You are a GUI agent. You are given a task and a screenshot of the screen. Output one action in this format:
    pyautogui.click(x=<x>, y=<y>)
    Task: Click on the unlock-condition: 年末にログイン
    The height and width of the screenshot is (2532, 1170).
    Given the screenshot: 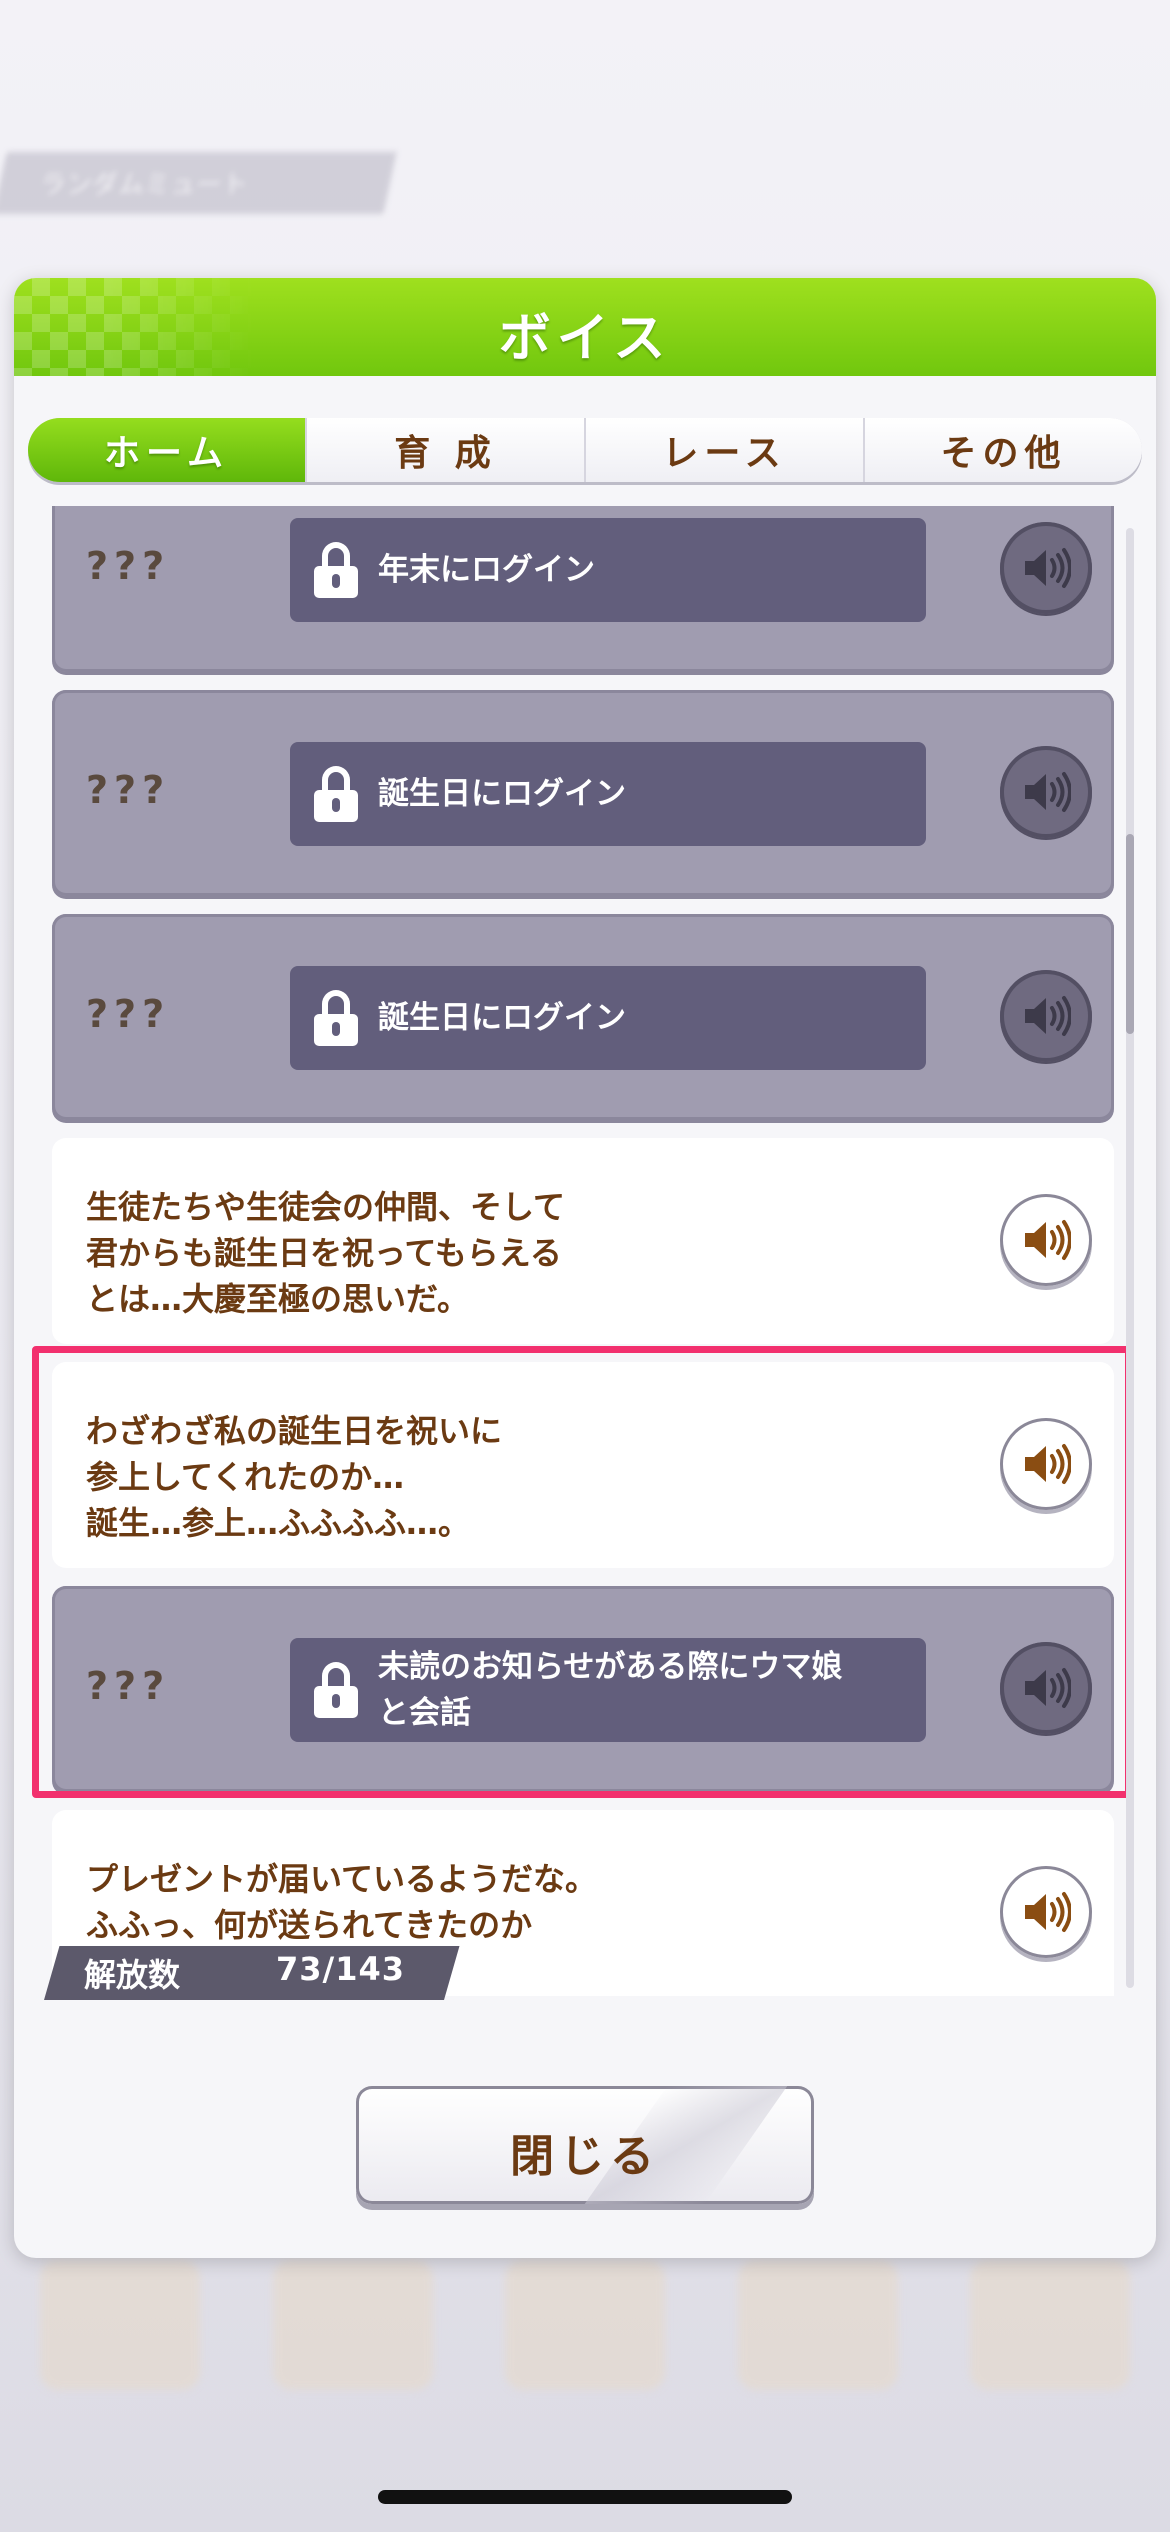 What is the action you would take?
    pyautogui.click(x=608, y=570)
    